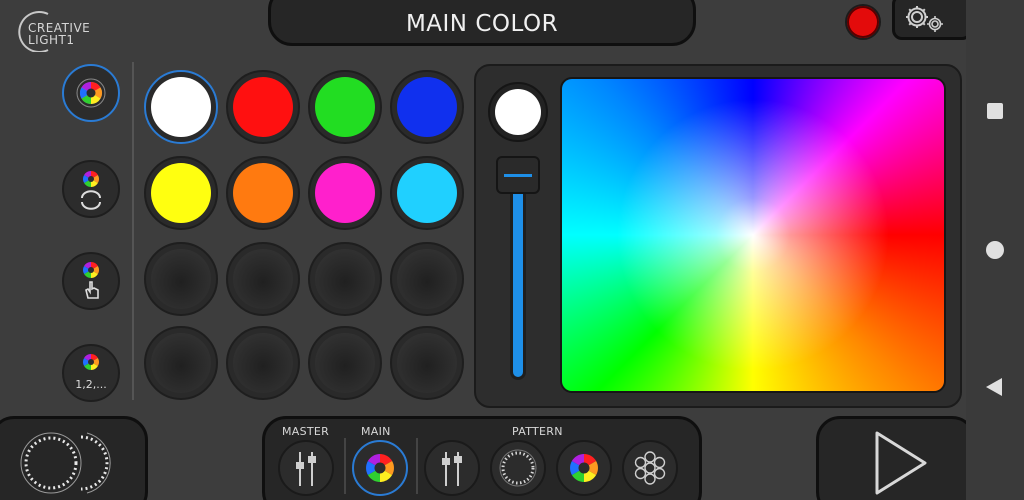 The width and height of the screenshot is (1024, 500). What do you see at coordinates (995, 250) in the screenshot?
I see `home-icon` at bounding box center [995, 250].